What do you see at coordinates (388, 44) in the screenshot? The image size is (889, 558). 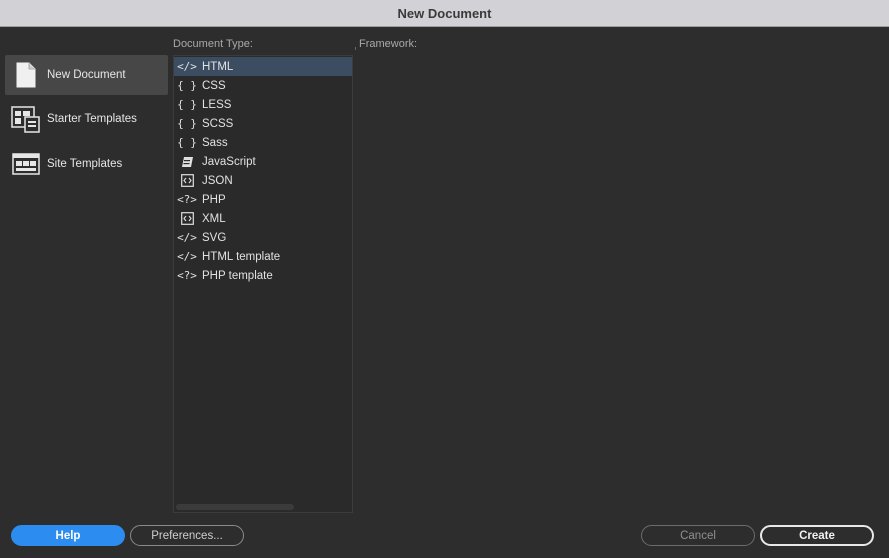 I see `framework-header: Framework:` at bounding box center [388, 44].